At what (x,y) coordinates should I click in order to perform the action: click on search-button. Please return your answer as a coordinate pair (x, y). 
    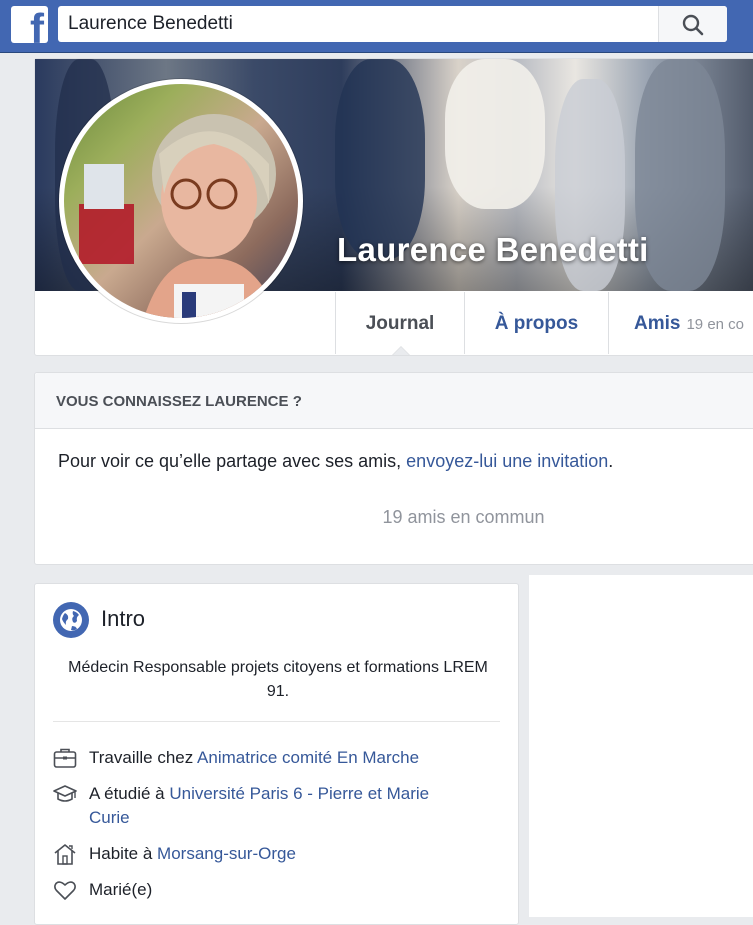
    Looking at the image, I should click on (692, 24).